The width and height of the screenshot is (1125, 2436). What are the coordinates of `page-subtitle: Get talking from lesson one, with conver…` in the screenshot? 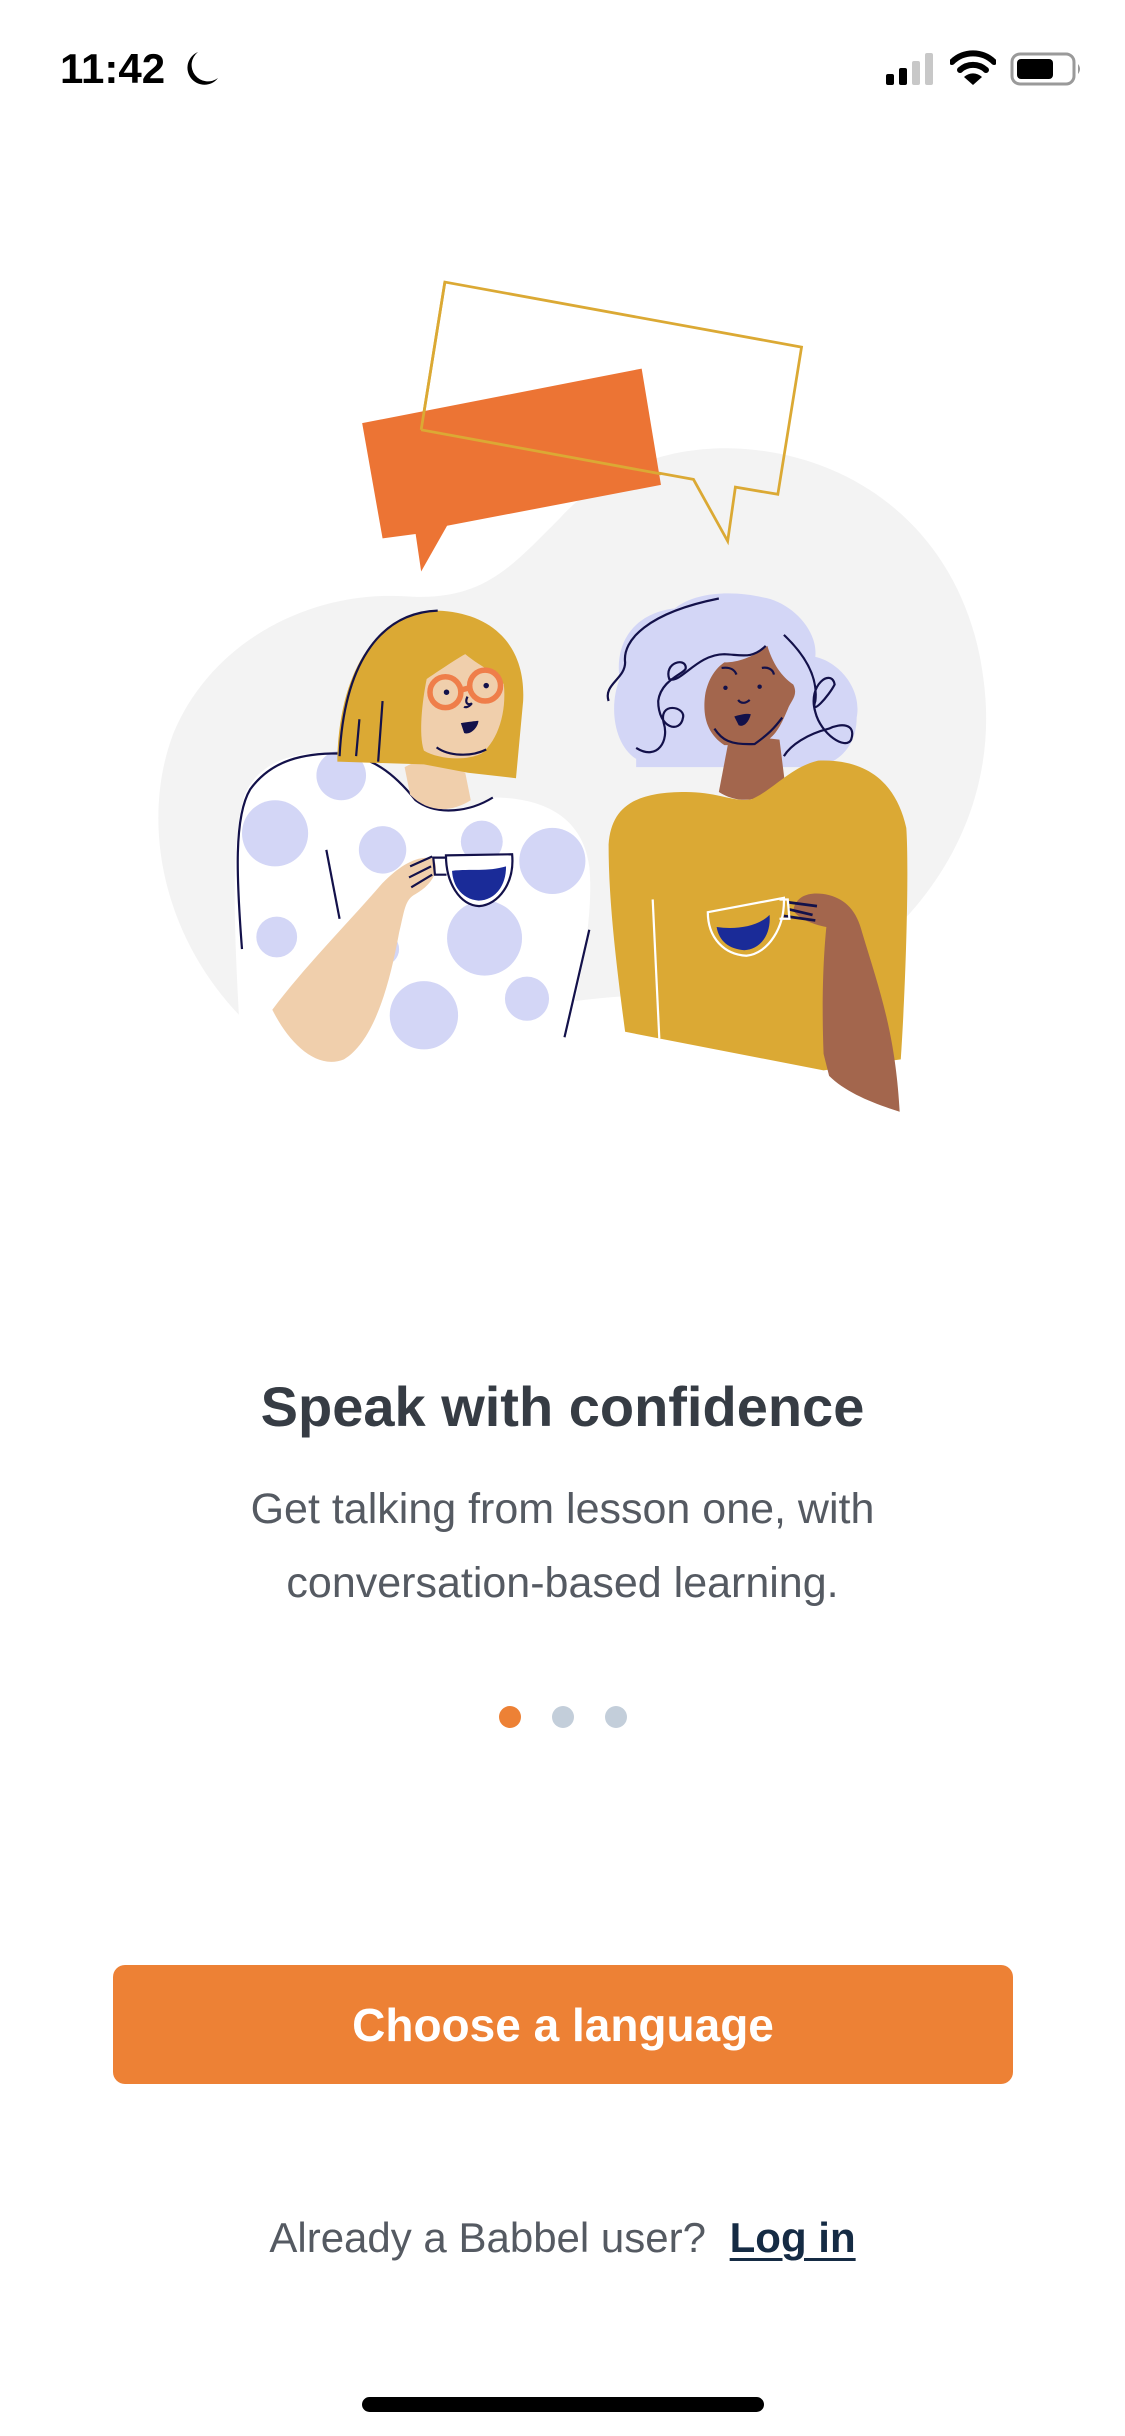 It's located at (562, 1546).